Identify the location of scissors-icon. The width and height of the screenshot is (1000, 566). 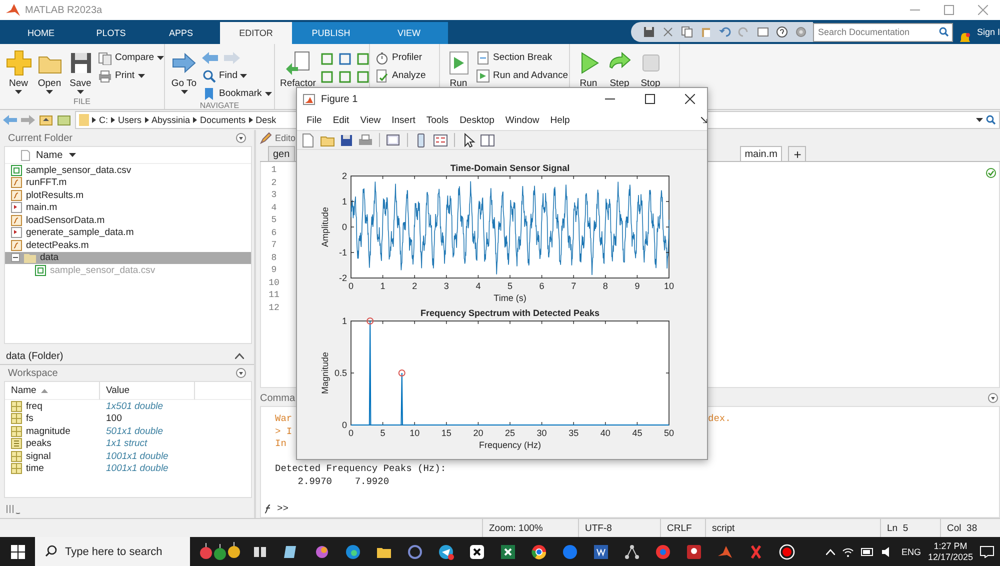
(668, 32).